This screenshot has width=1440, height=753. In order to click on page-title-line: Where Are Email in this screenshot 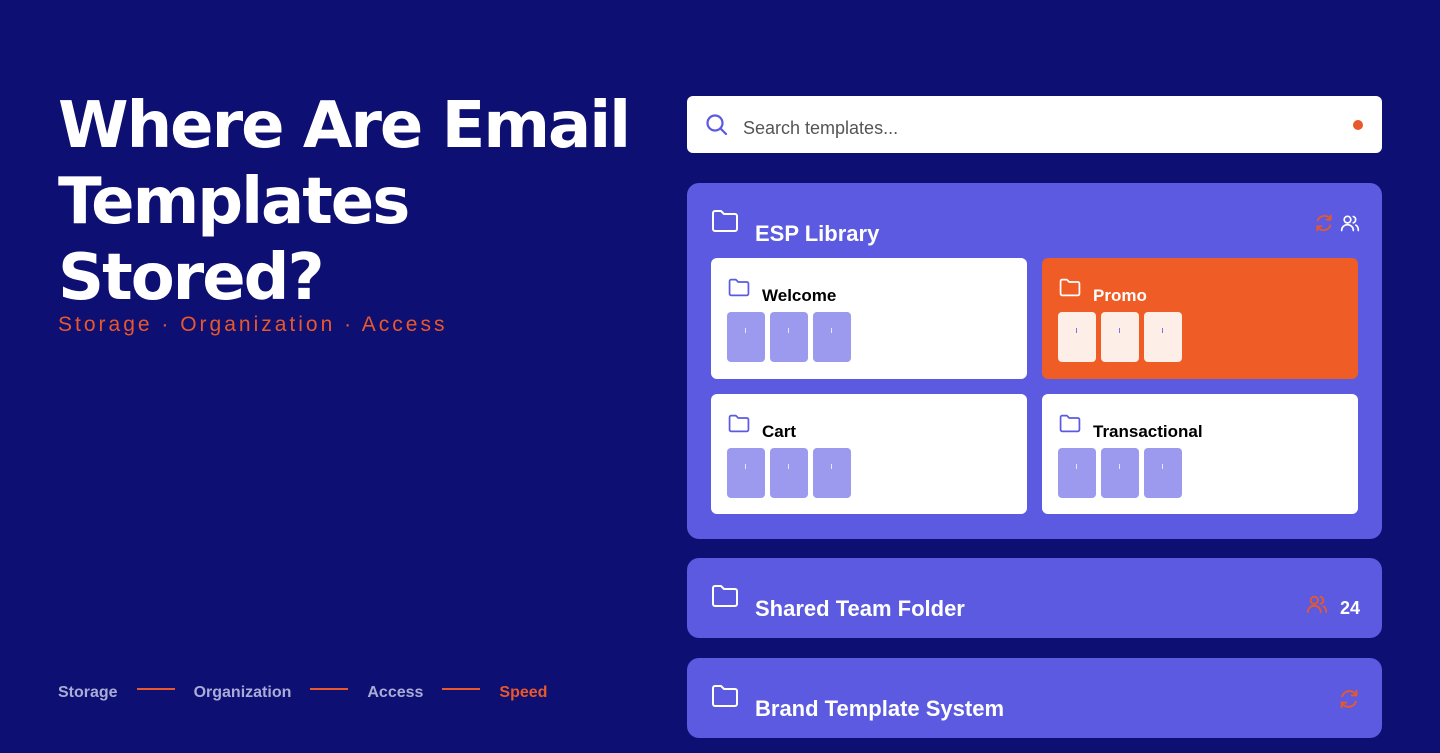, I will do `click(344, 126)`.